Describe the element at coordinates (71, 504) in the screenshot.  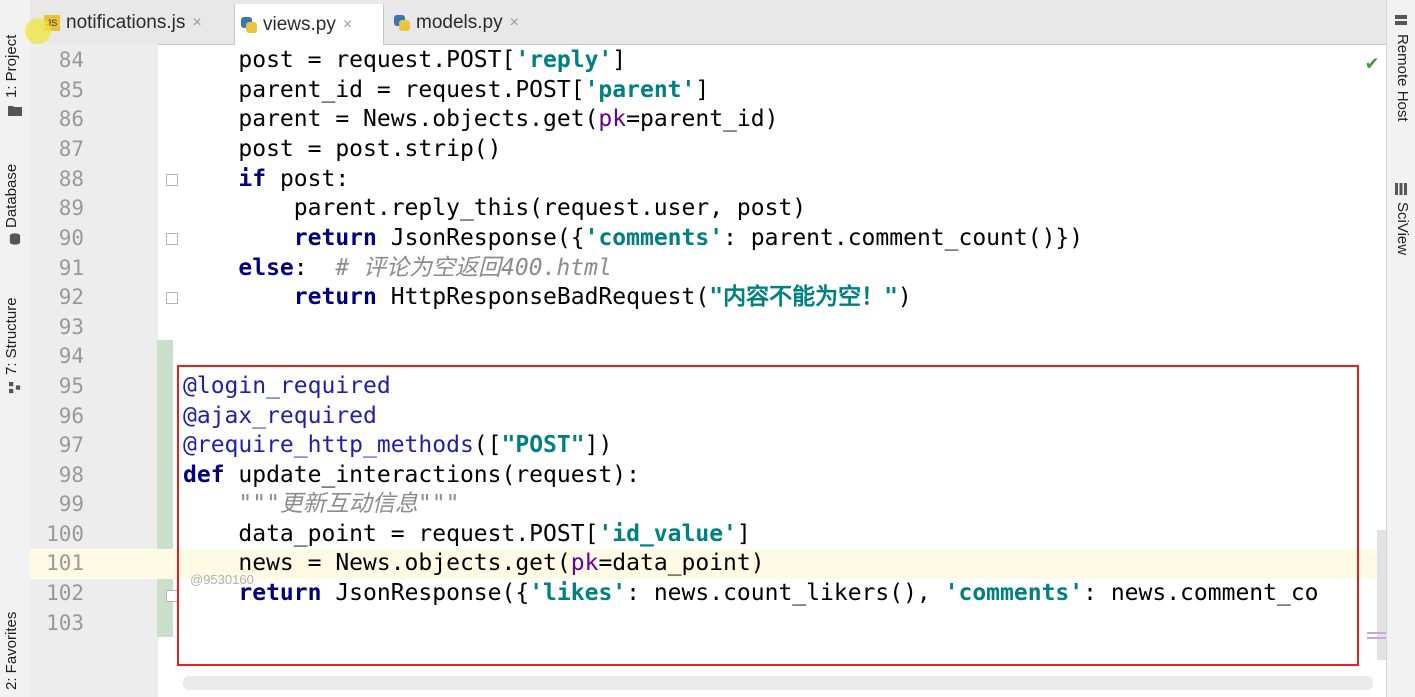
I see `line-number: 99` at that location.